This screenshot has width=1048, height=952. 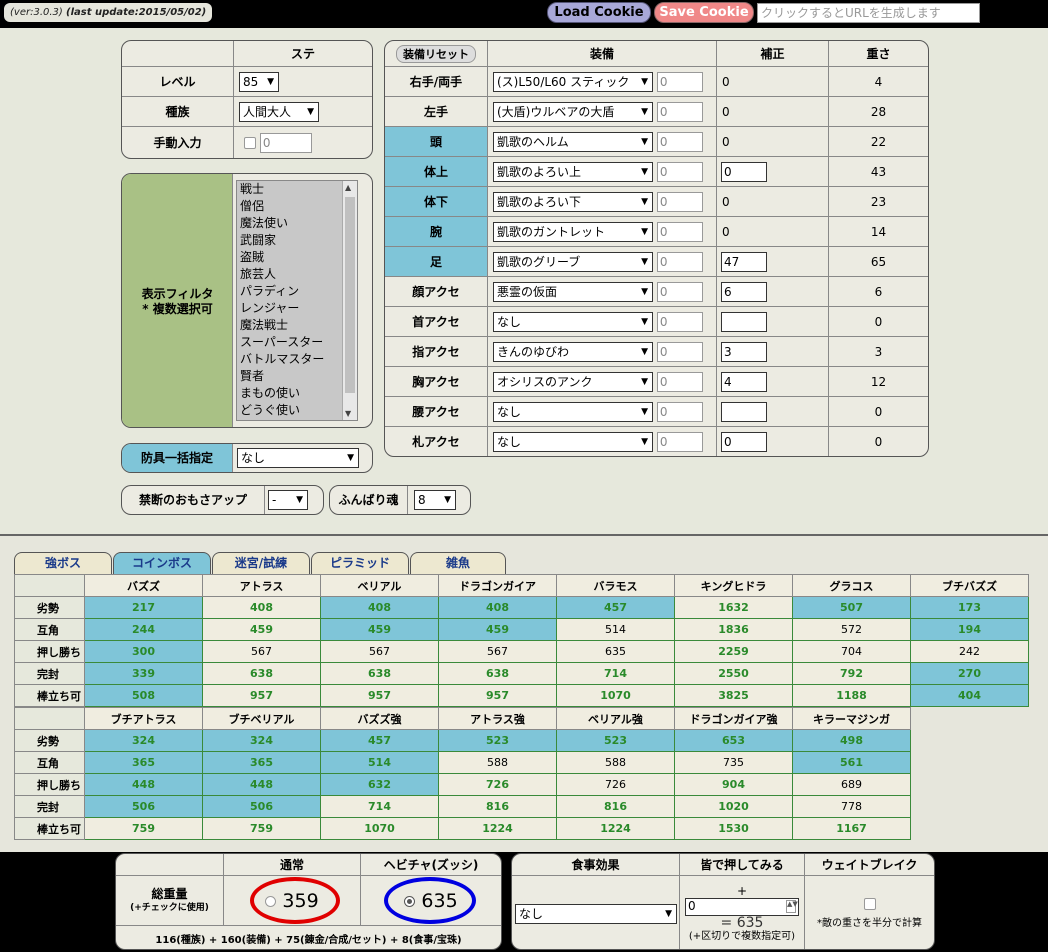 What do you see at coordinates (573, 81) in the screenshot?
I see `equip-select: (ス)L50/L60 スティック ▼` at bounding box center [573, 81].